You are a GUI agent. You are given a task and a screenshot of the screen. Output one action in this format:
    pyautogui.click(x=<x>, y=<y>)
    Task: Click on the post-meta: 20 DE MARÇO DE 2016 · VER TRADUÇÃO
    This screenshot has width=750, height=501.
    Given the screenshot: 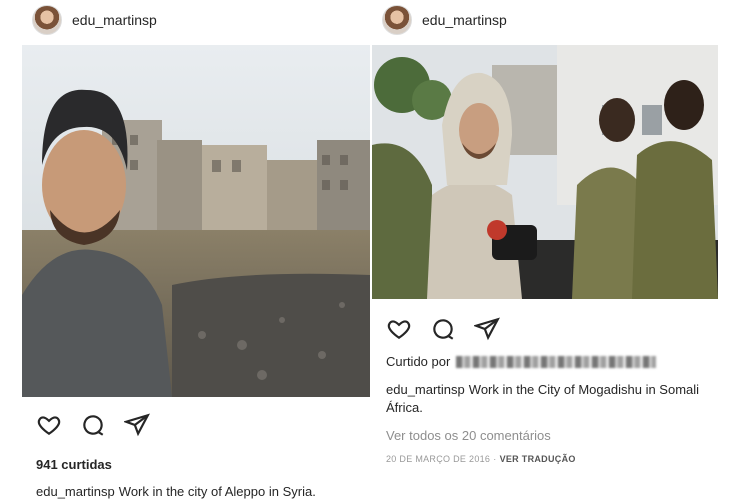 What is the action you would take?
    pyautogui.click(x=481, y=459)
    